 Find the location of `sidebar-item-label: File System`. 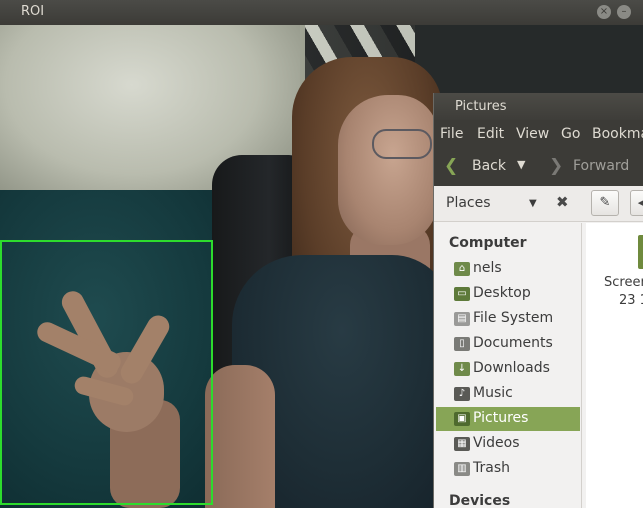

sidebar-item-label: File System is located at coordinates (513, 318).